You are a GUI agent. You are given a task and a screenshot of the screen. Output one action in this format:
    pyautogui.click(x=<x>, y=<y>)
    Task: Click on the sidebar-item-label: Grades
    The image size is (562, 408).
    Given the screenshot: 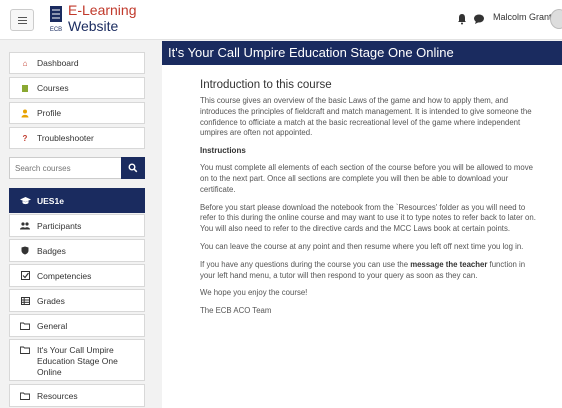 What is the action you would take?
    pyautogui.click(x=51, y=300)
    